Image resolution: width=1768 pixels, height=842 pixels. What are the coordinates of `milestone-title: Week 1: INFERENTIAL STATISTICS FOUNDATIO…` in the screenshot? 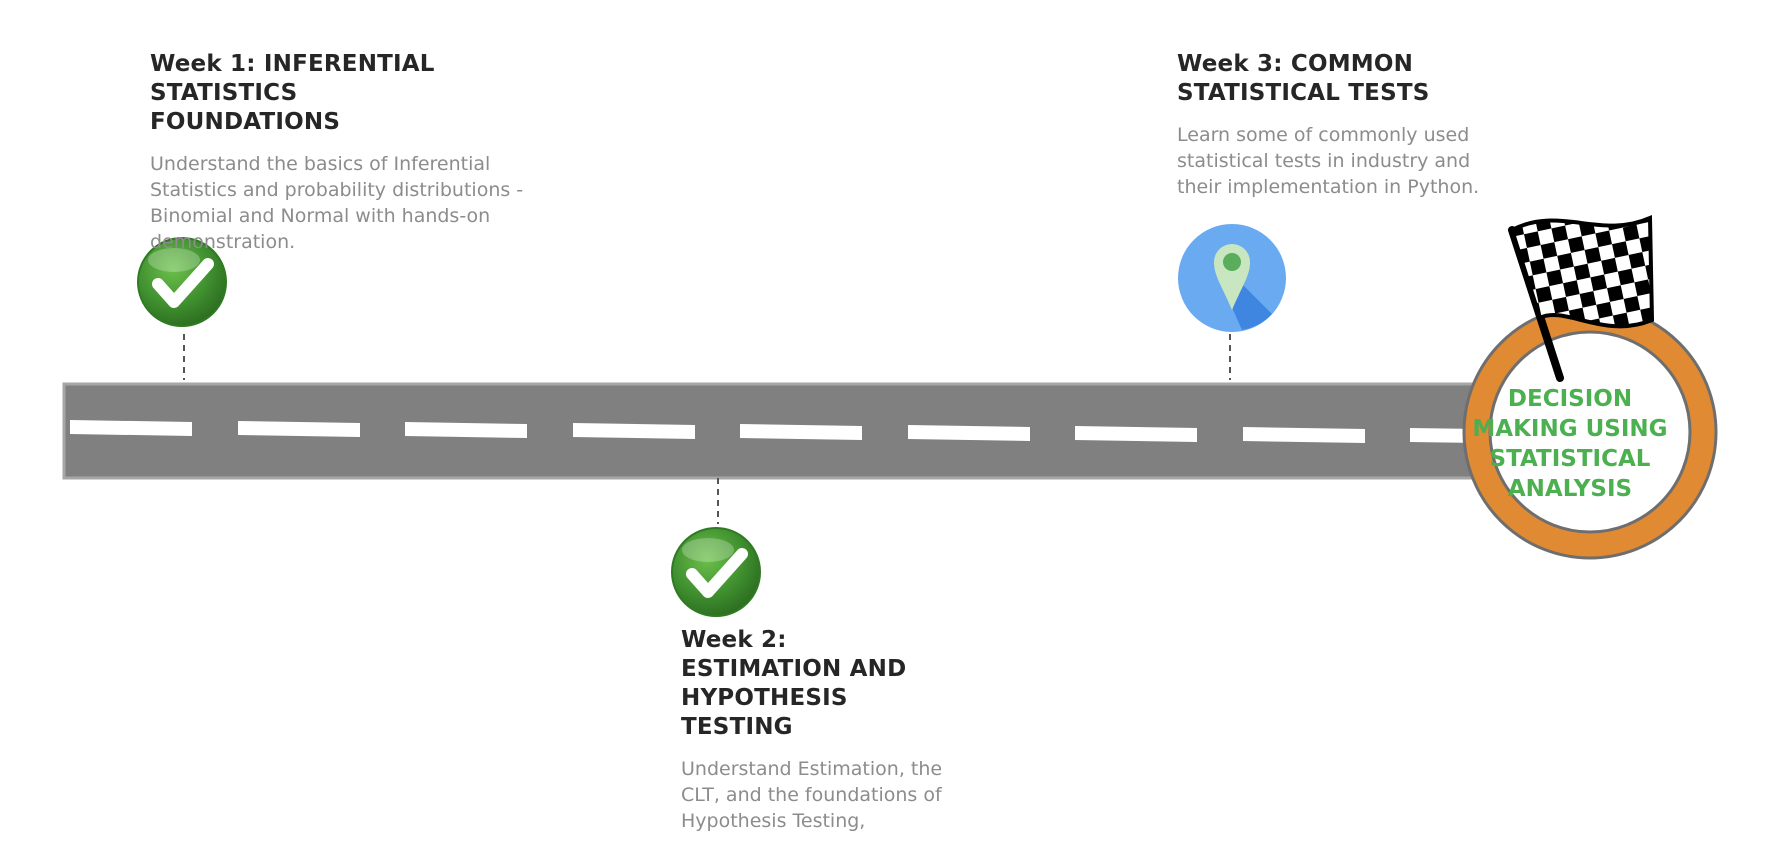 It's located at (292, 93).